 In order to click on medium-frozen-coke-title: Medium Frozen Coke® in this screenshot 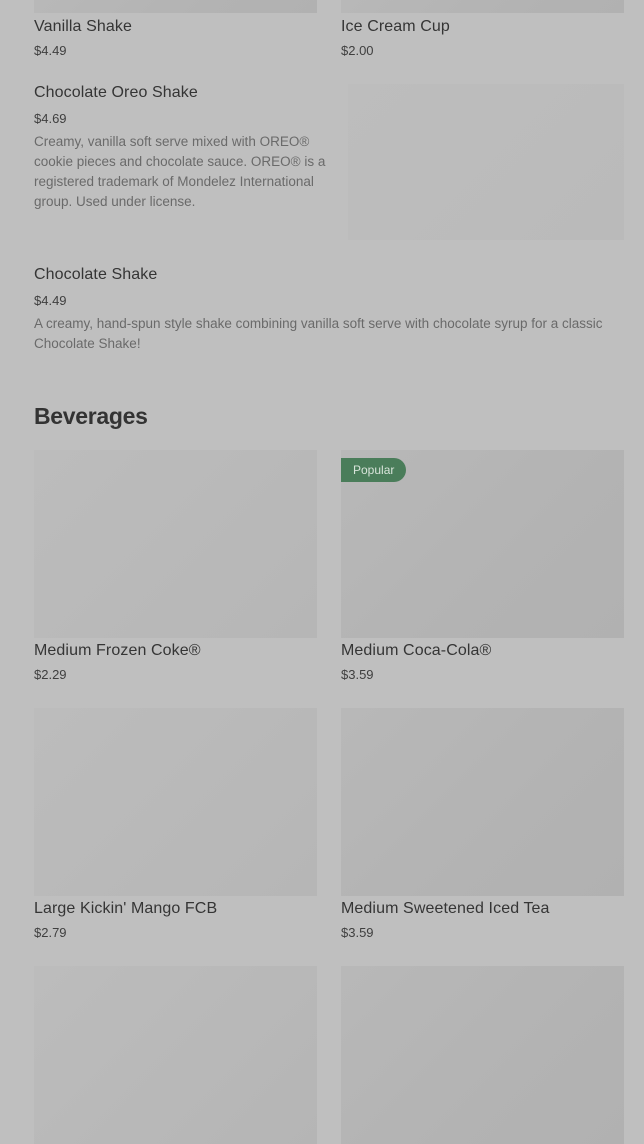, I will do `click(117, 651)`.